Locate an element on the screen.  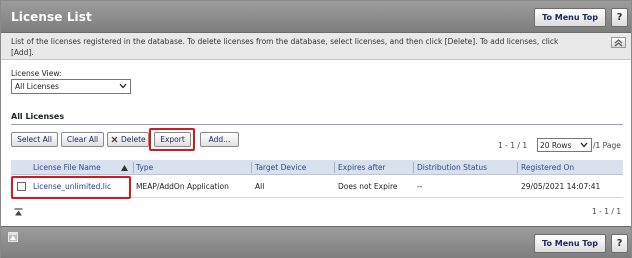
clear-all-button: Clear All is located at coordinates (82, 139).